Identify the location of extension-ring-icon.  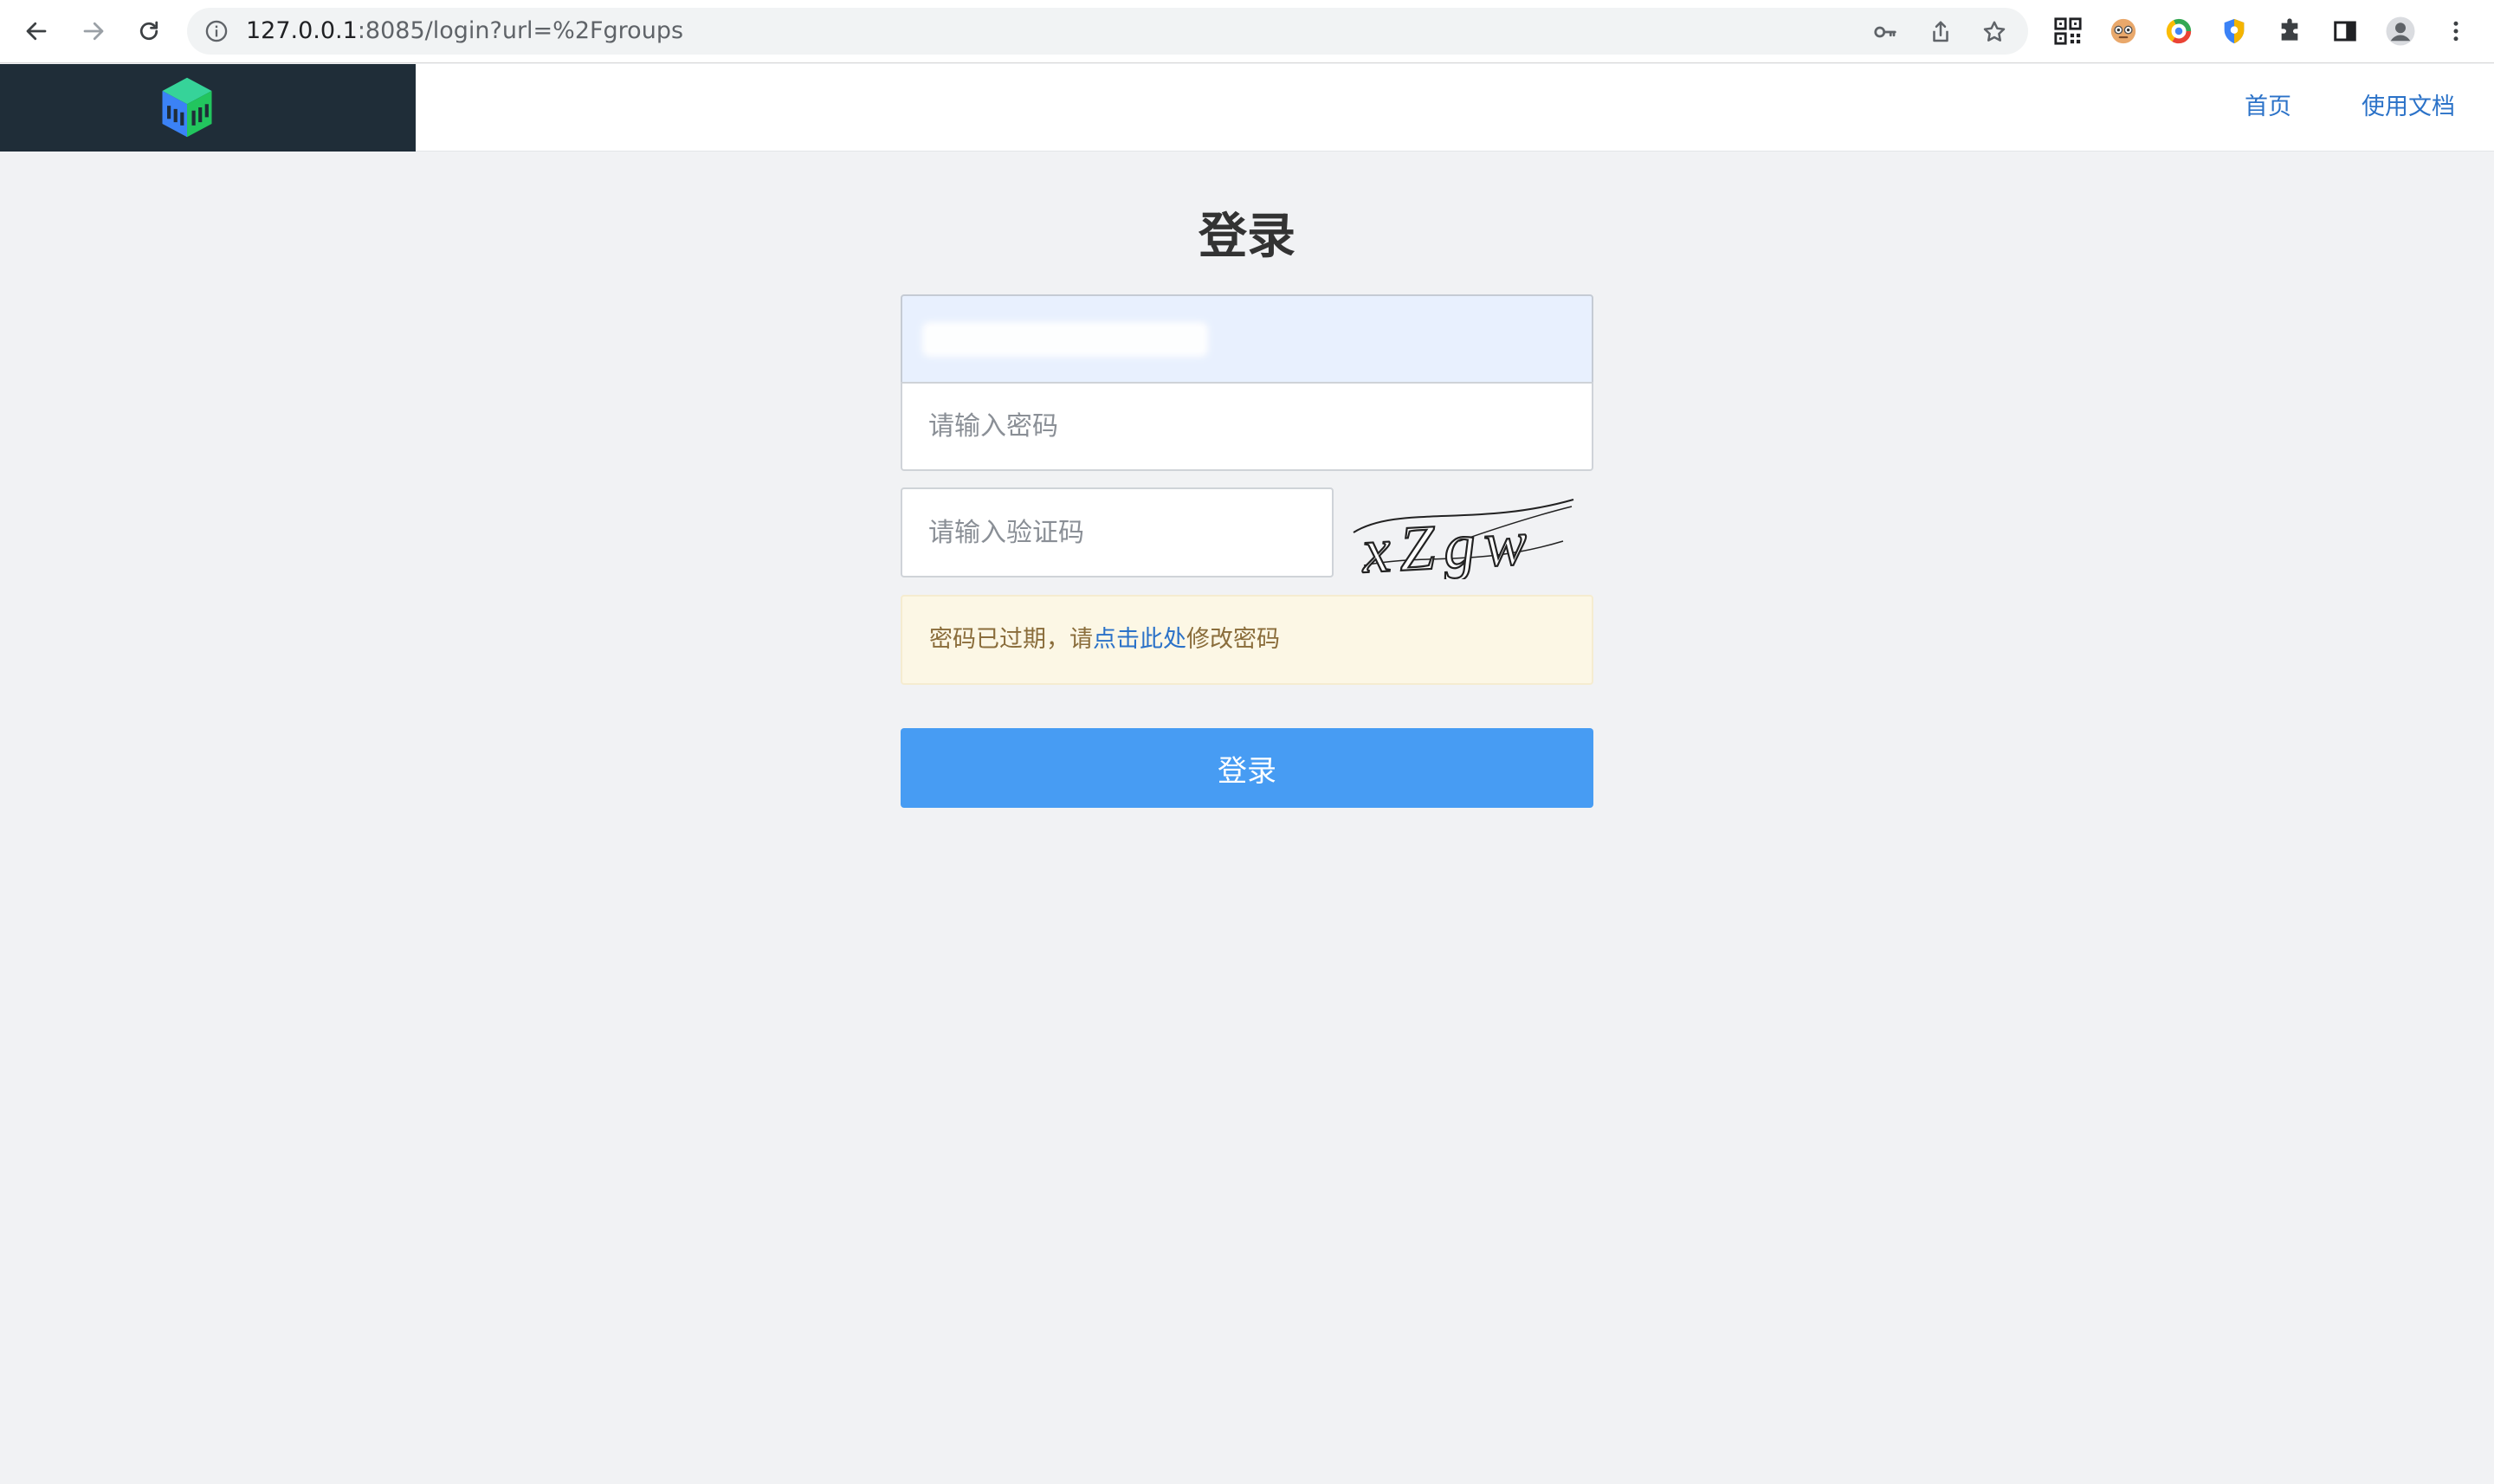
(2178, 32).